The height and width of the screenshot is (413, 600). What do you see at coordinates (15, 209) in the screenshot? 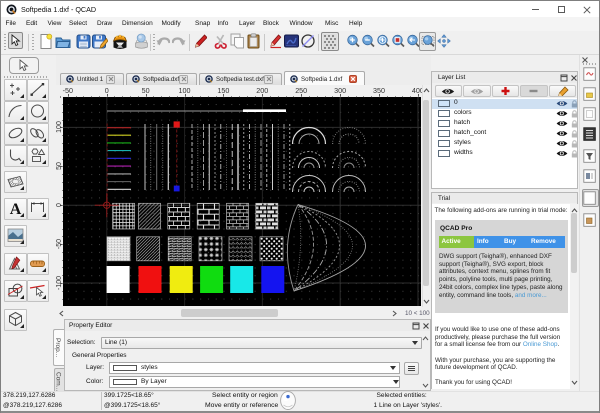
I see `svg-text: A` at bounding box center [15, 209].